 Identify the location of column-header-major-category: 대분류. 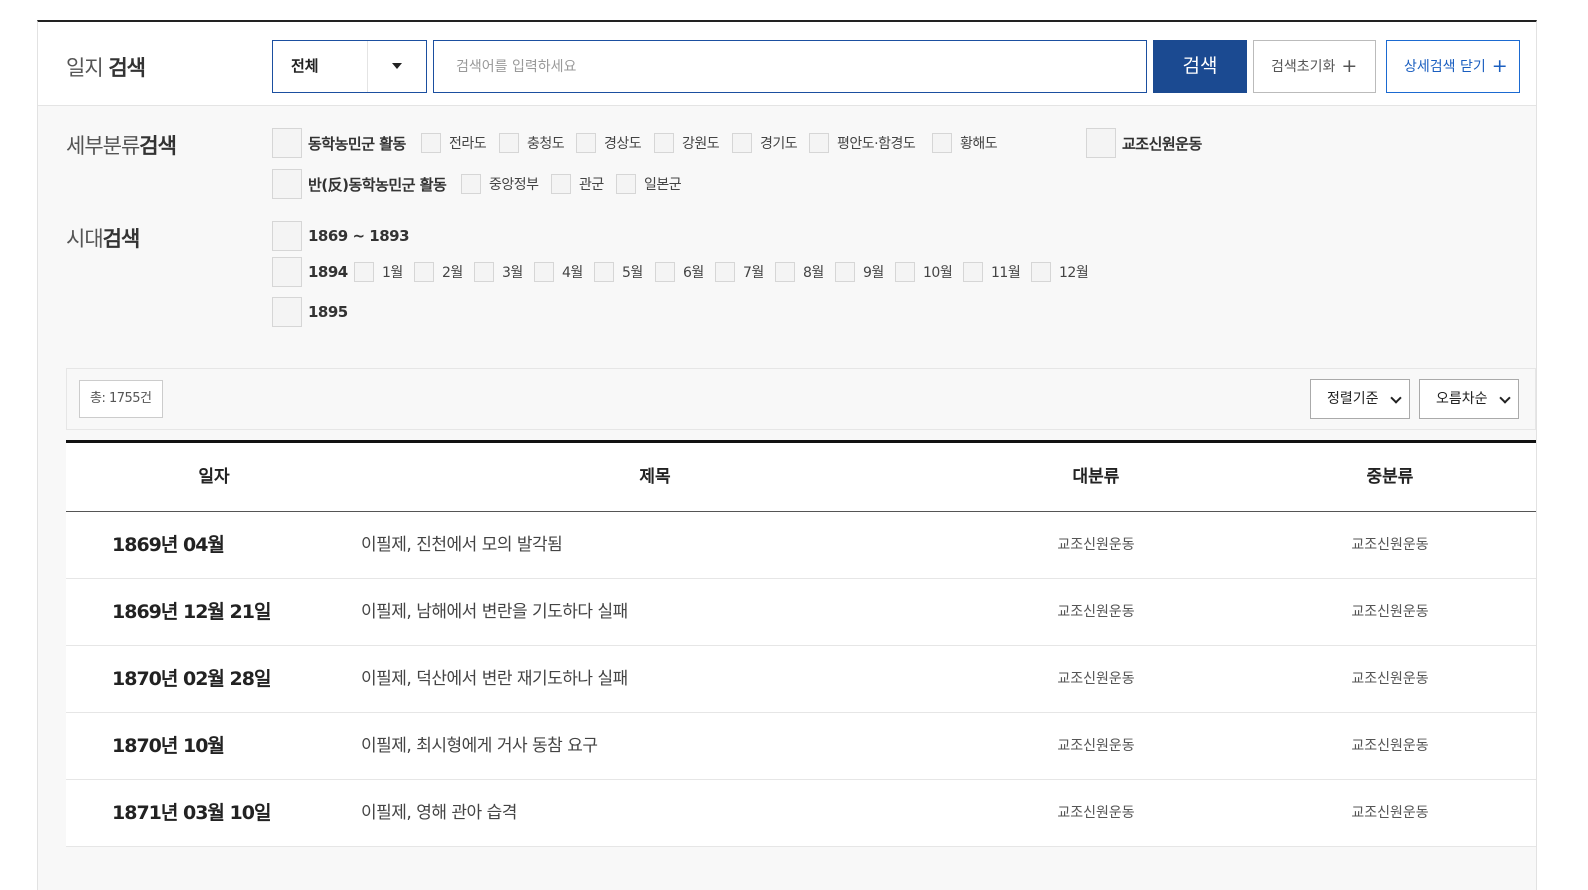
(1096, 477).